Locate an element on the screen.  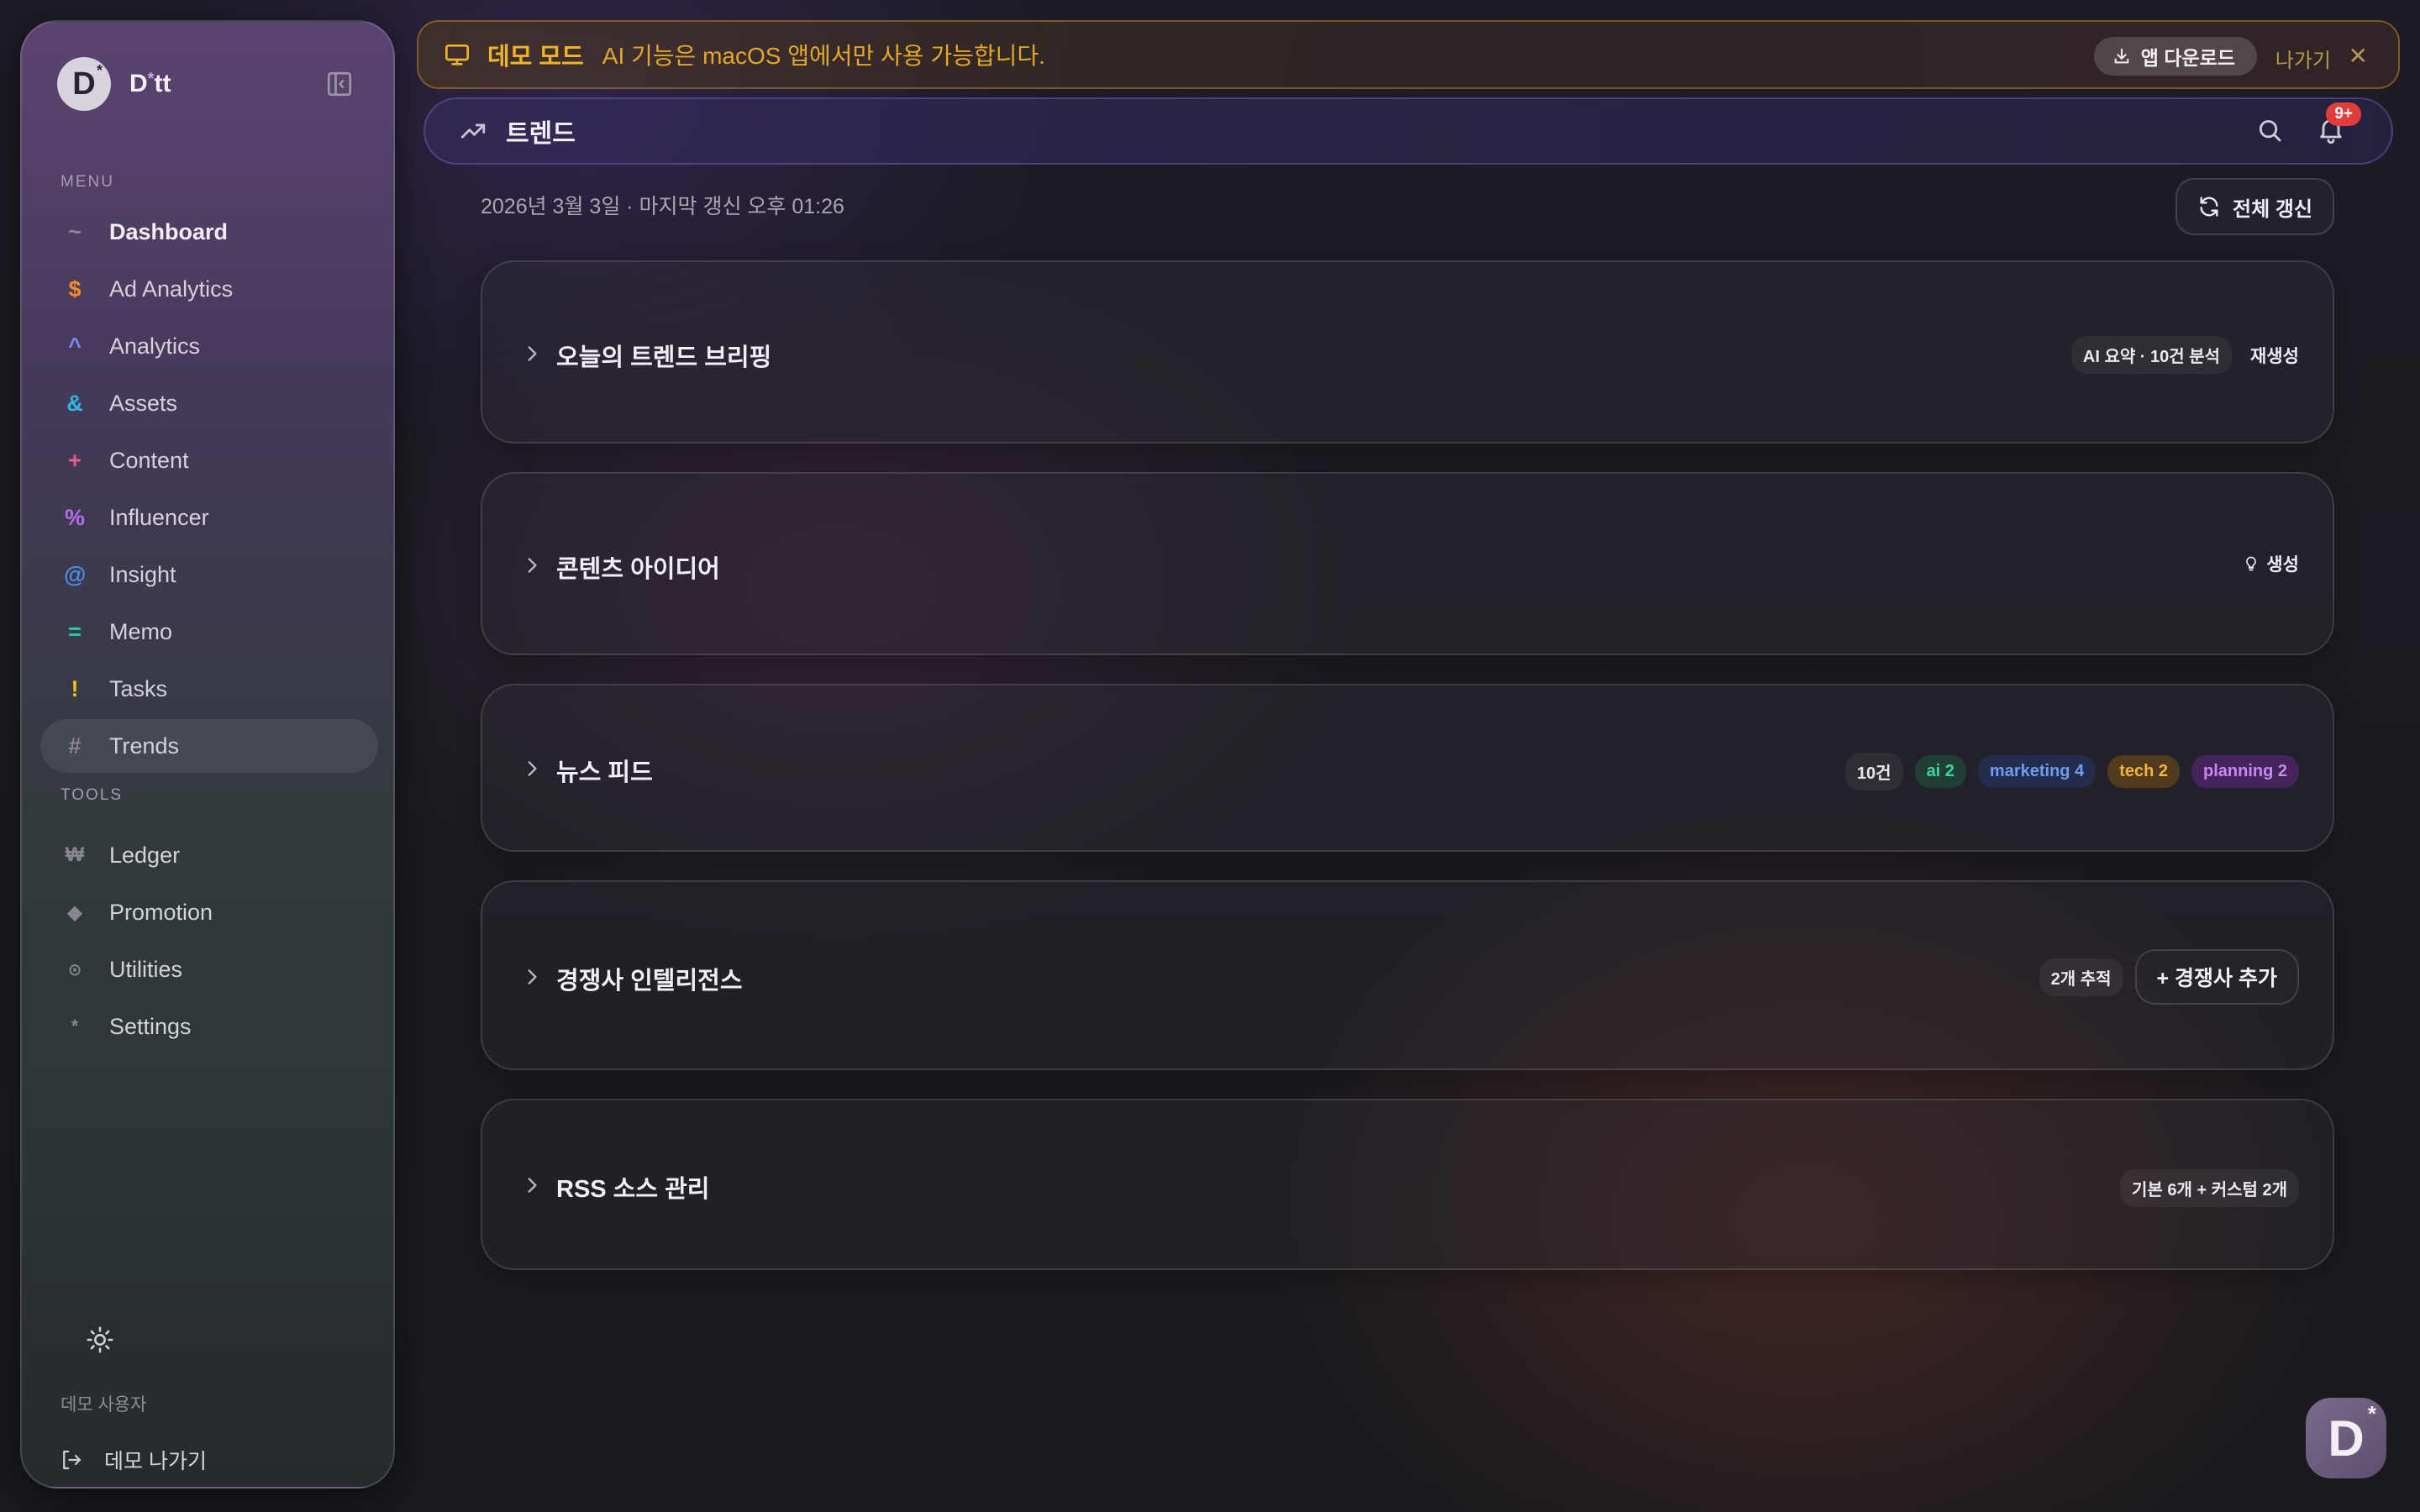
sidebar-item-label: Analytics is located at coordinates (155, 346).